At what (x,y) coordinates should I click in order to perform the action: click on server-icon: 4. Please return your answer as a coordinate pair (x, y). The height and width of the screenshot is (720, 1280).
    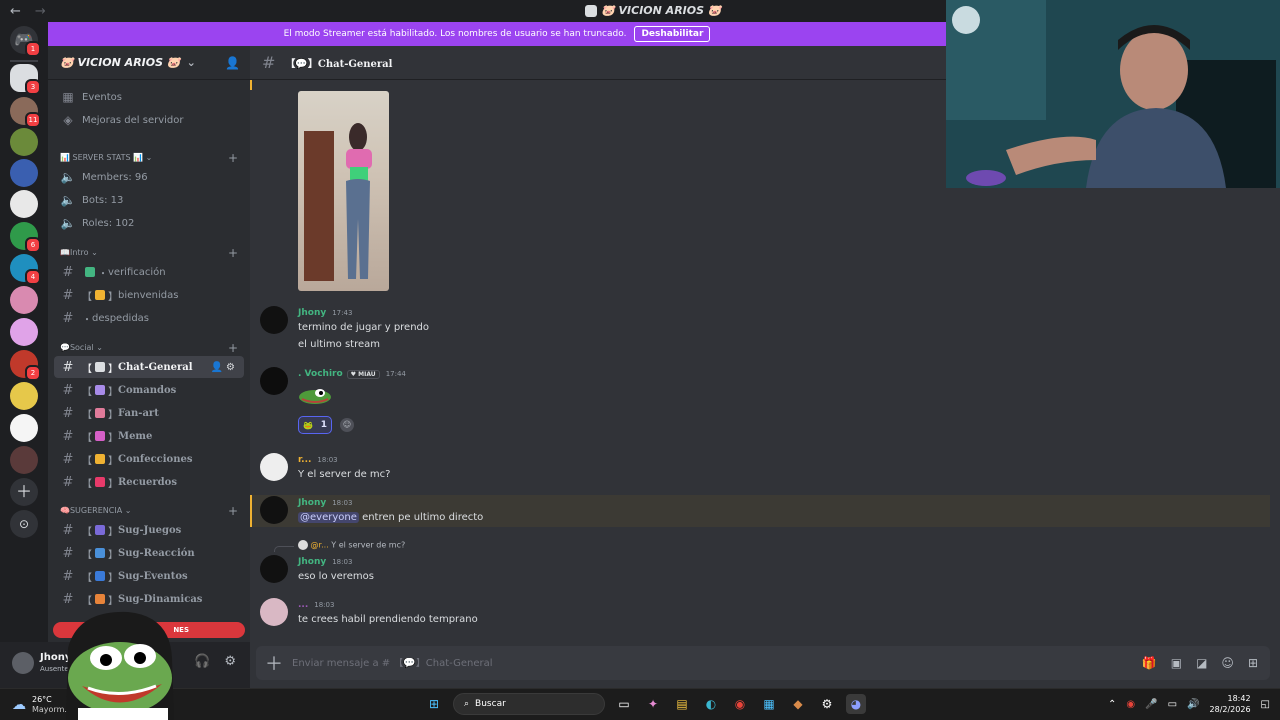
    Looking at the image, I should click on (25, 269).